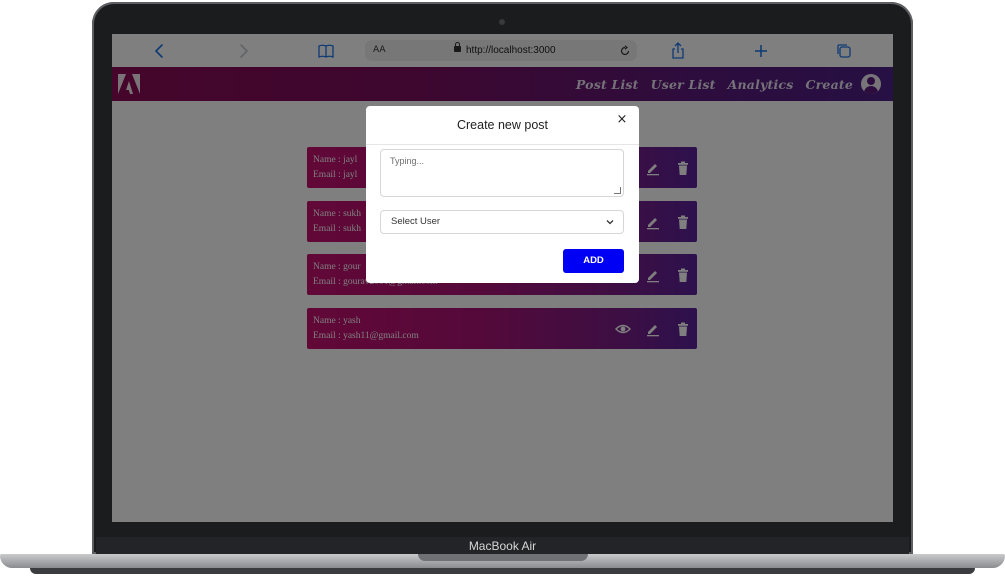  I want to click on modal-divider, so click(502, 144).